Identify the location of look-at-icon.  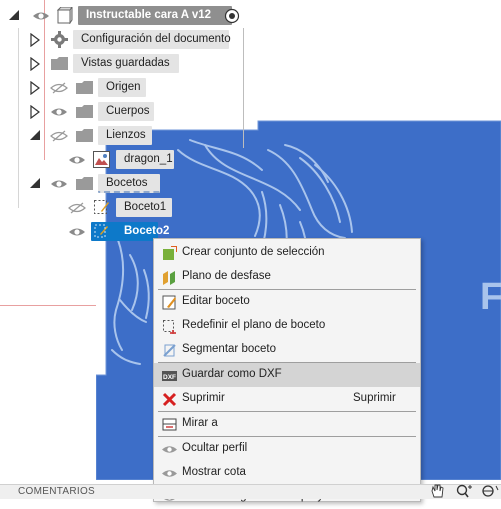
(169, 424).